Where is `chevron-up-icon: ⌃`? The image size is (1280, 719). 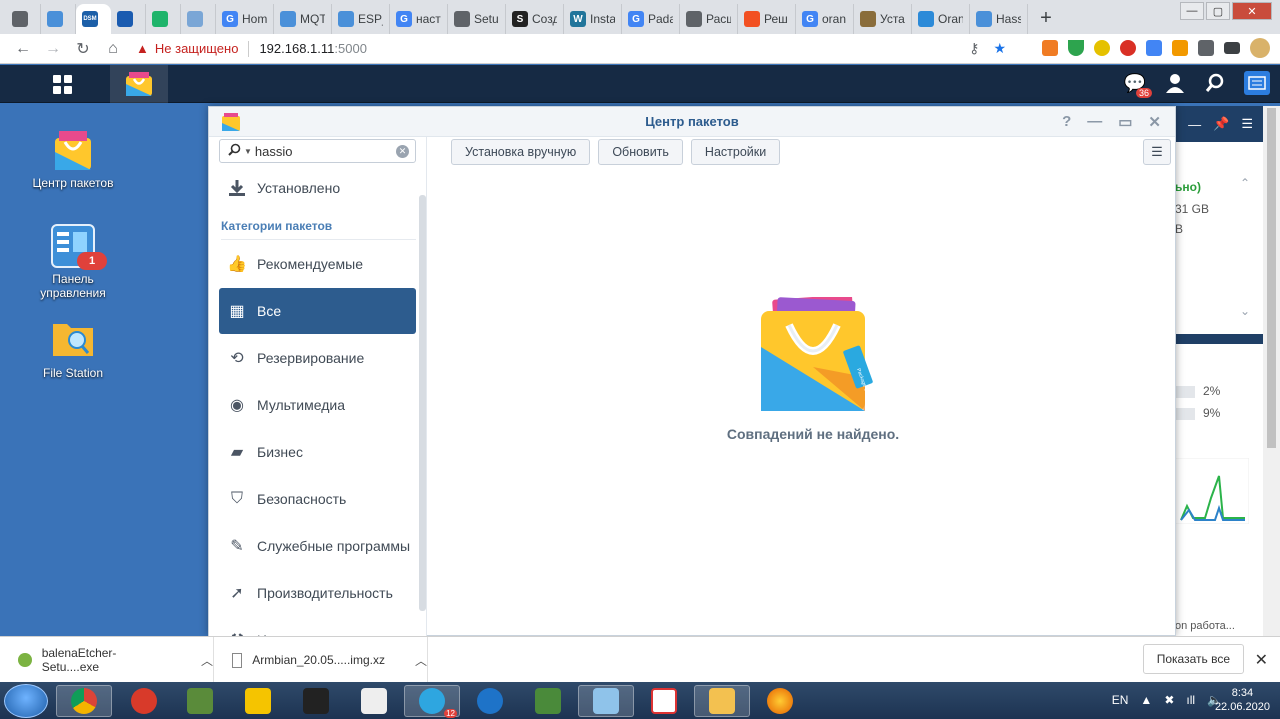
chevron-up-icon: ⌃ is located at coordinates (1245, 183).